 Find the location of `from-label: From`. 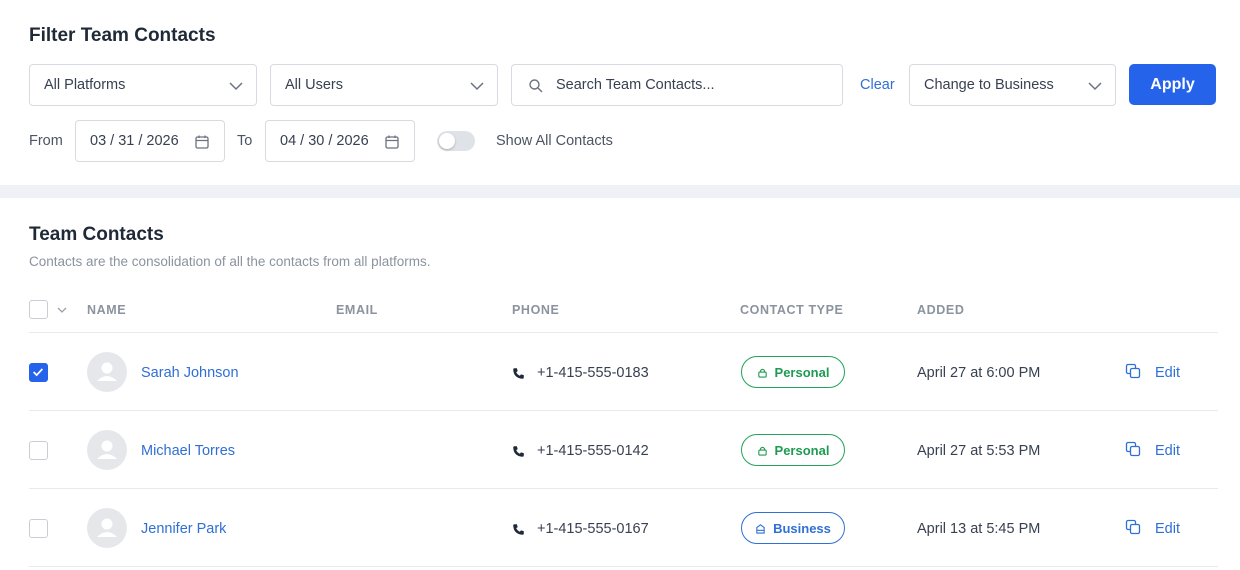

from-label: From is located at coordinates (46, 141).